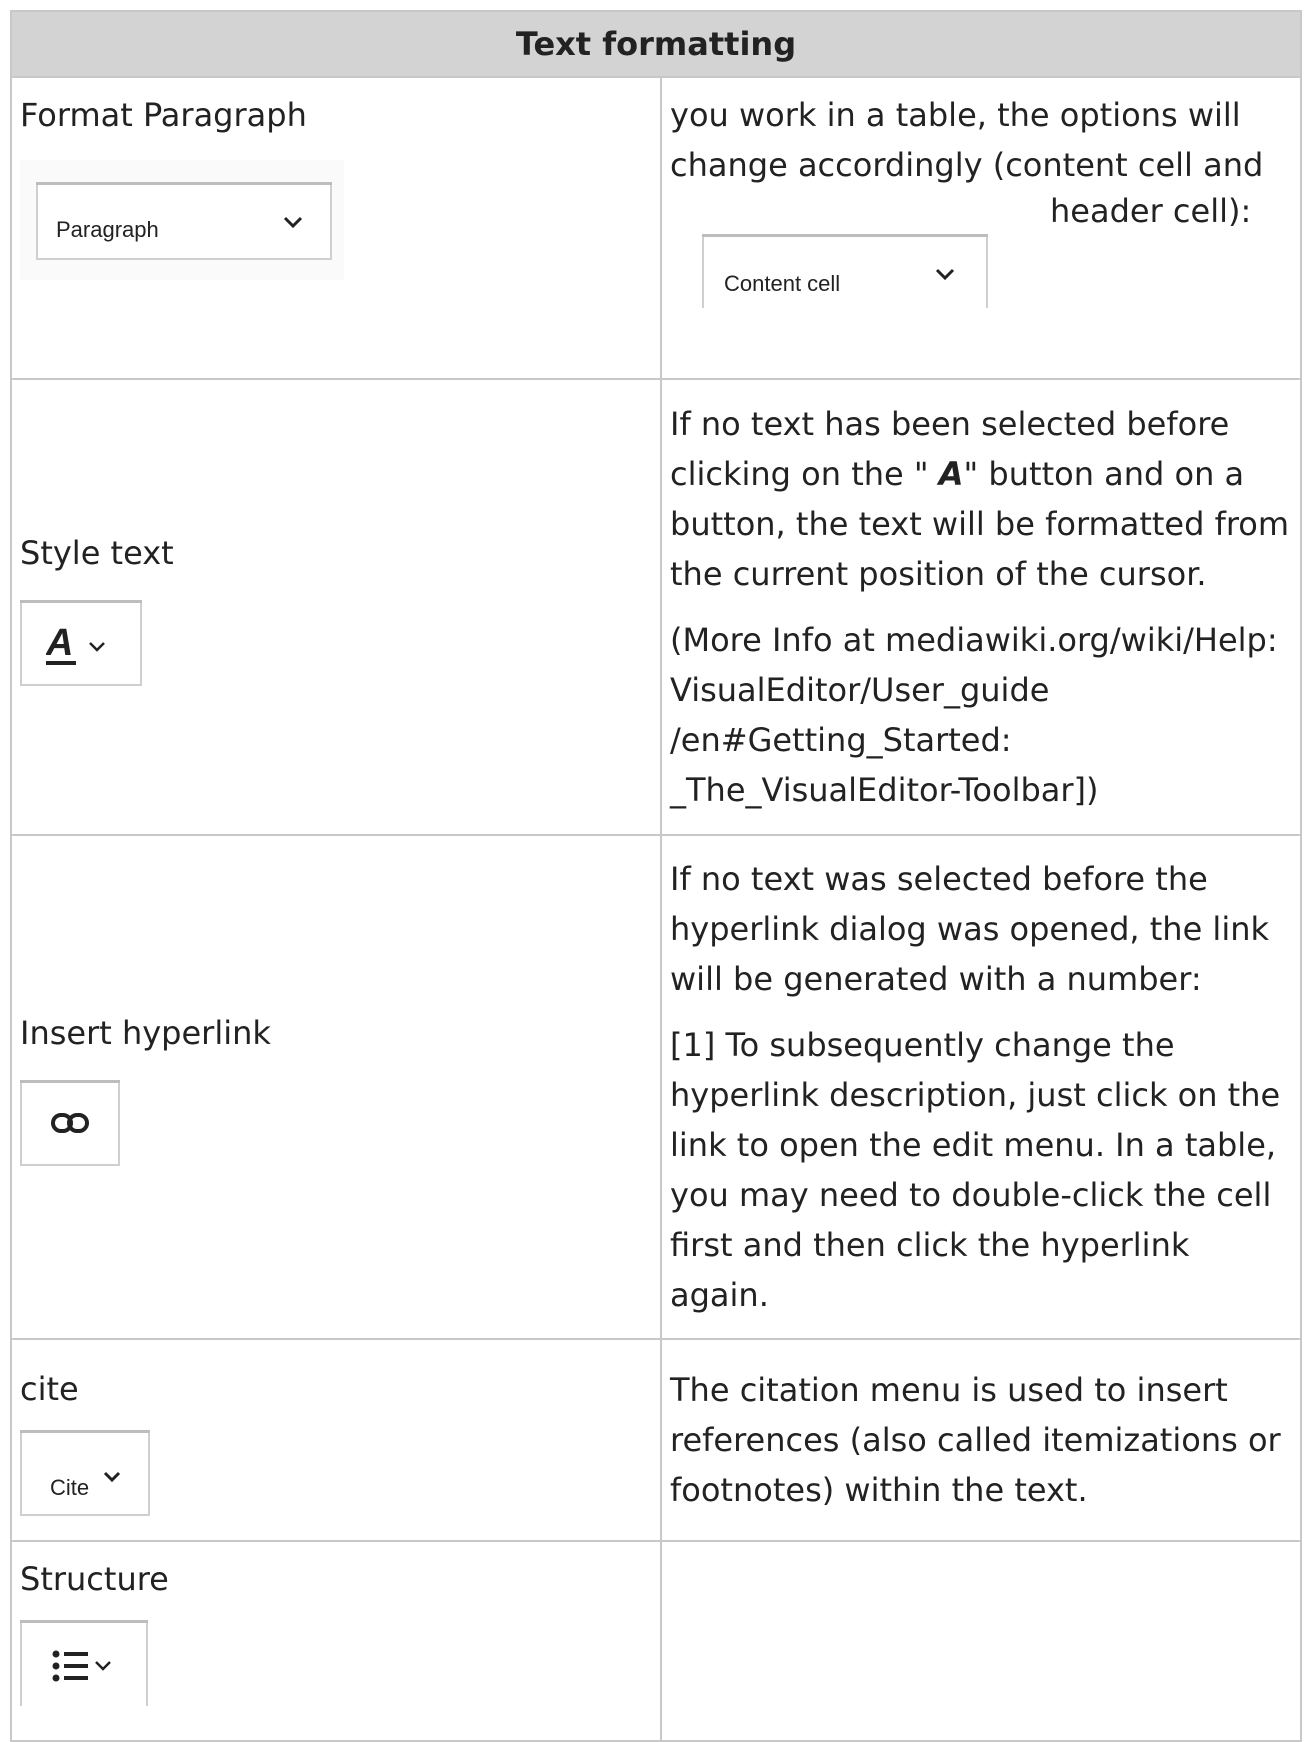  What do you see at coordinates (85, 1473) in the screenshot?
I see `cite-button-image: Cite` at bounding box center [85, 1473].